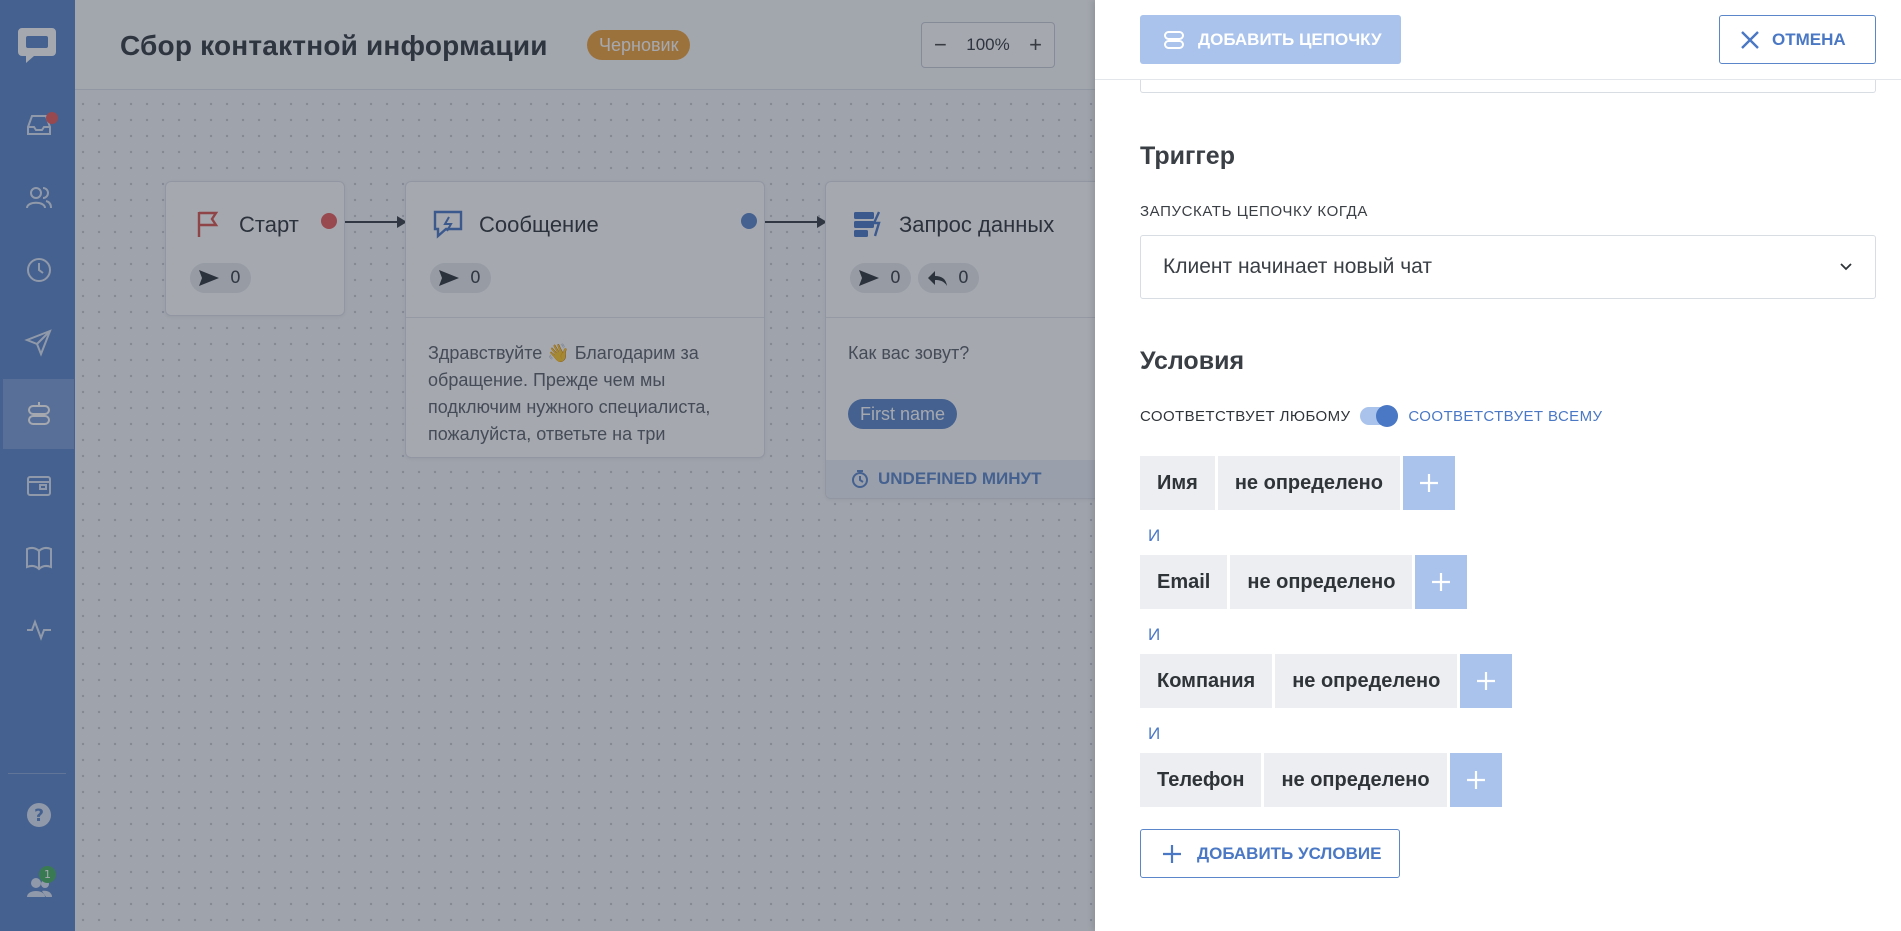 The image size is (1901, 931). Describe the element at coordinates (1177, 483) in the screenshot. I see `condition-field: Имя` at that location.